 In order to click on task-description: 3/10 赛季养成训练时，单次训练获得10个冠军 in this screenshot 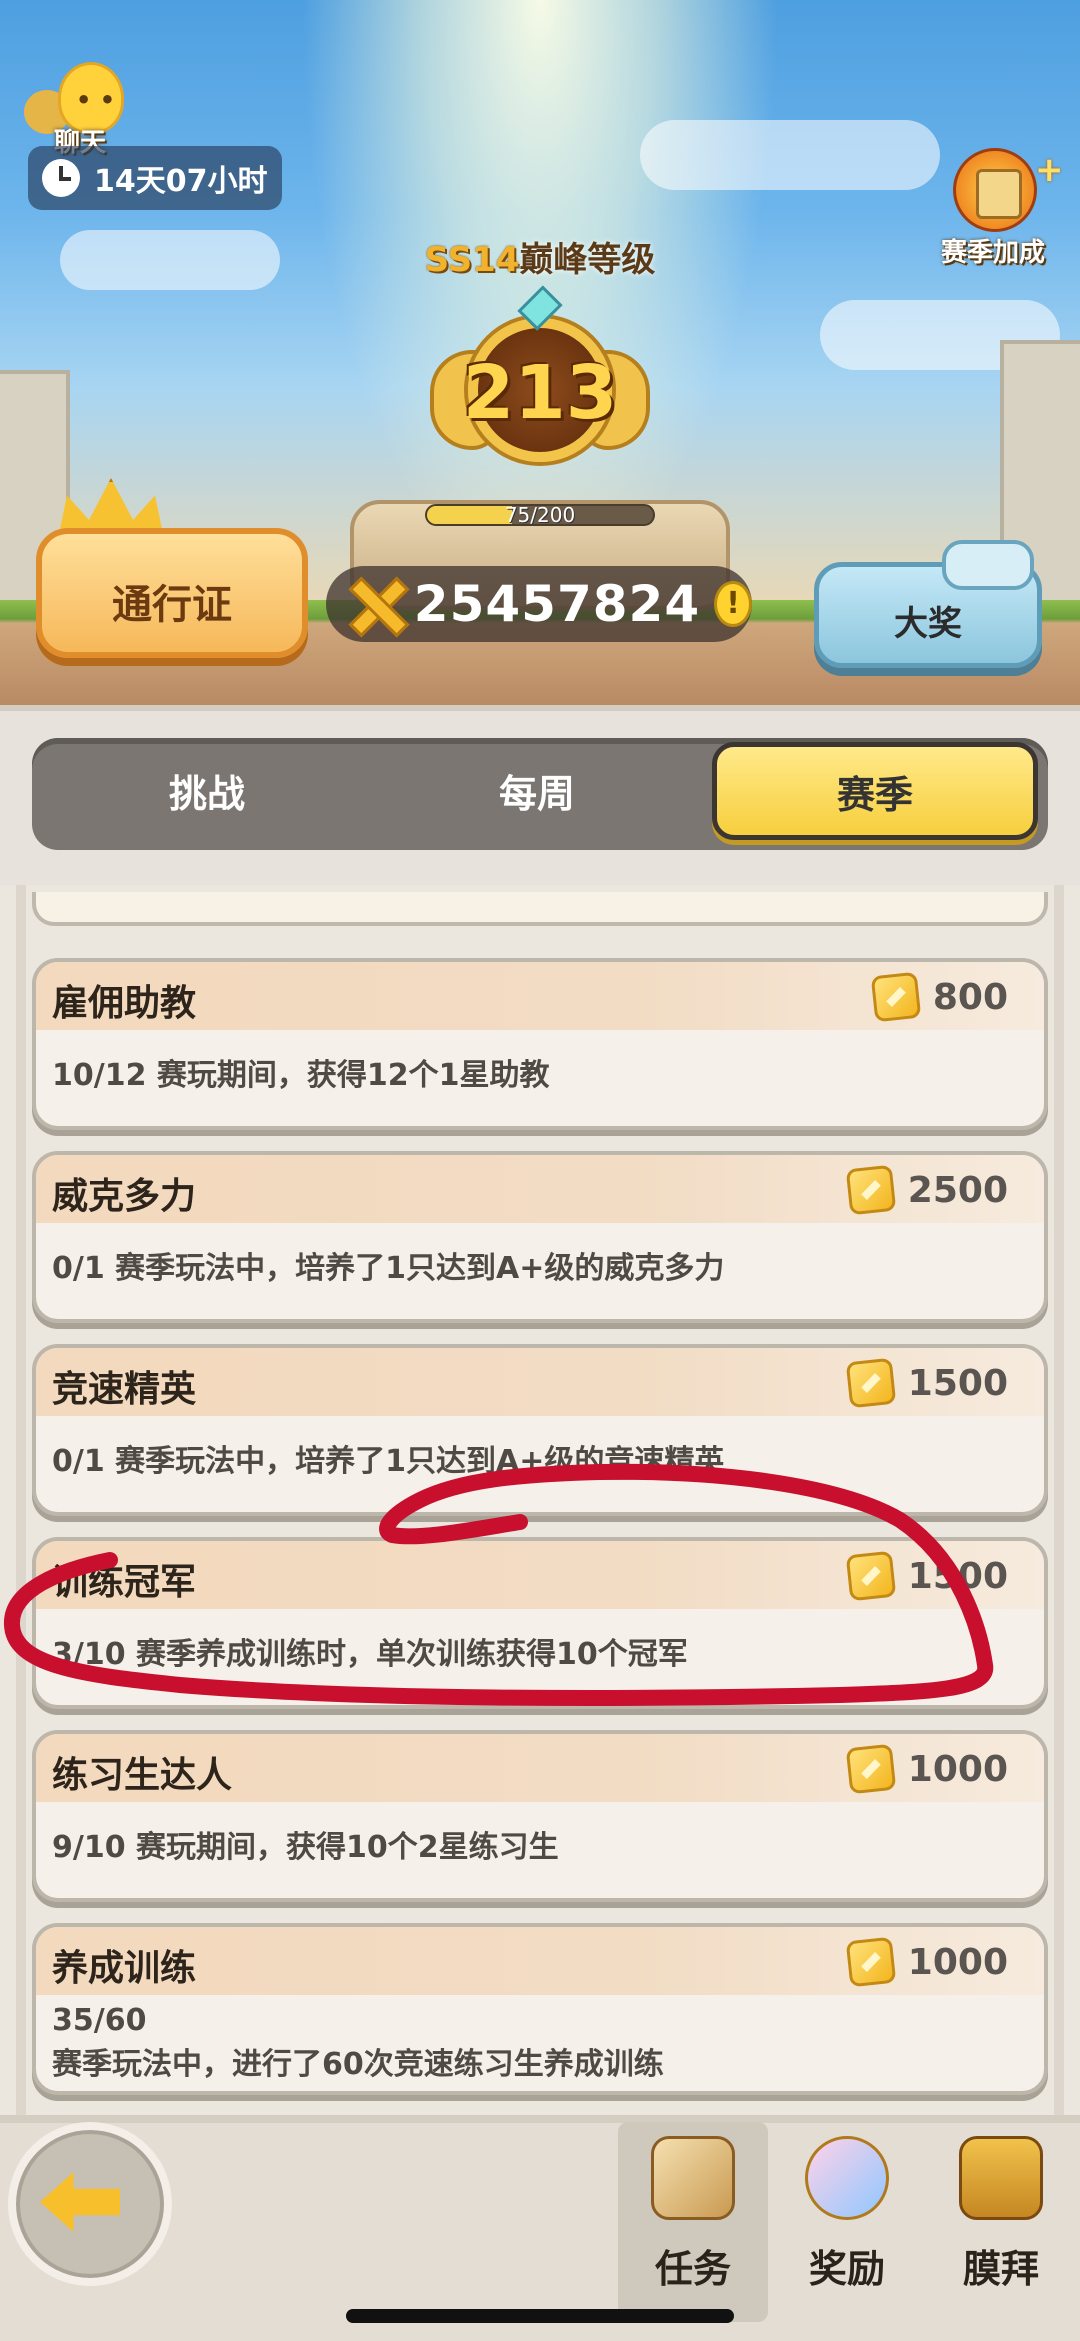, I will do `click(370, 1654)`.